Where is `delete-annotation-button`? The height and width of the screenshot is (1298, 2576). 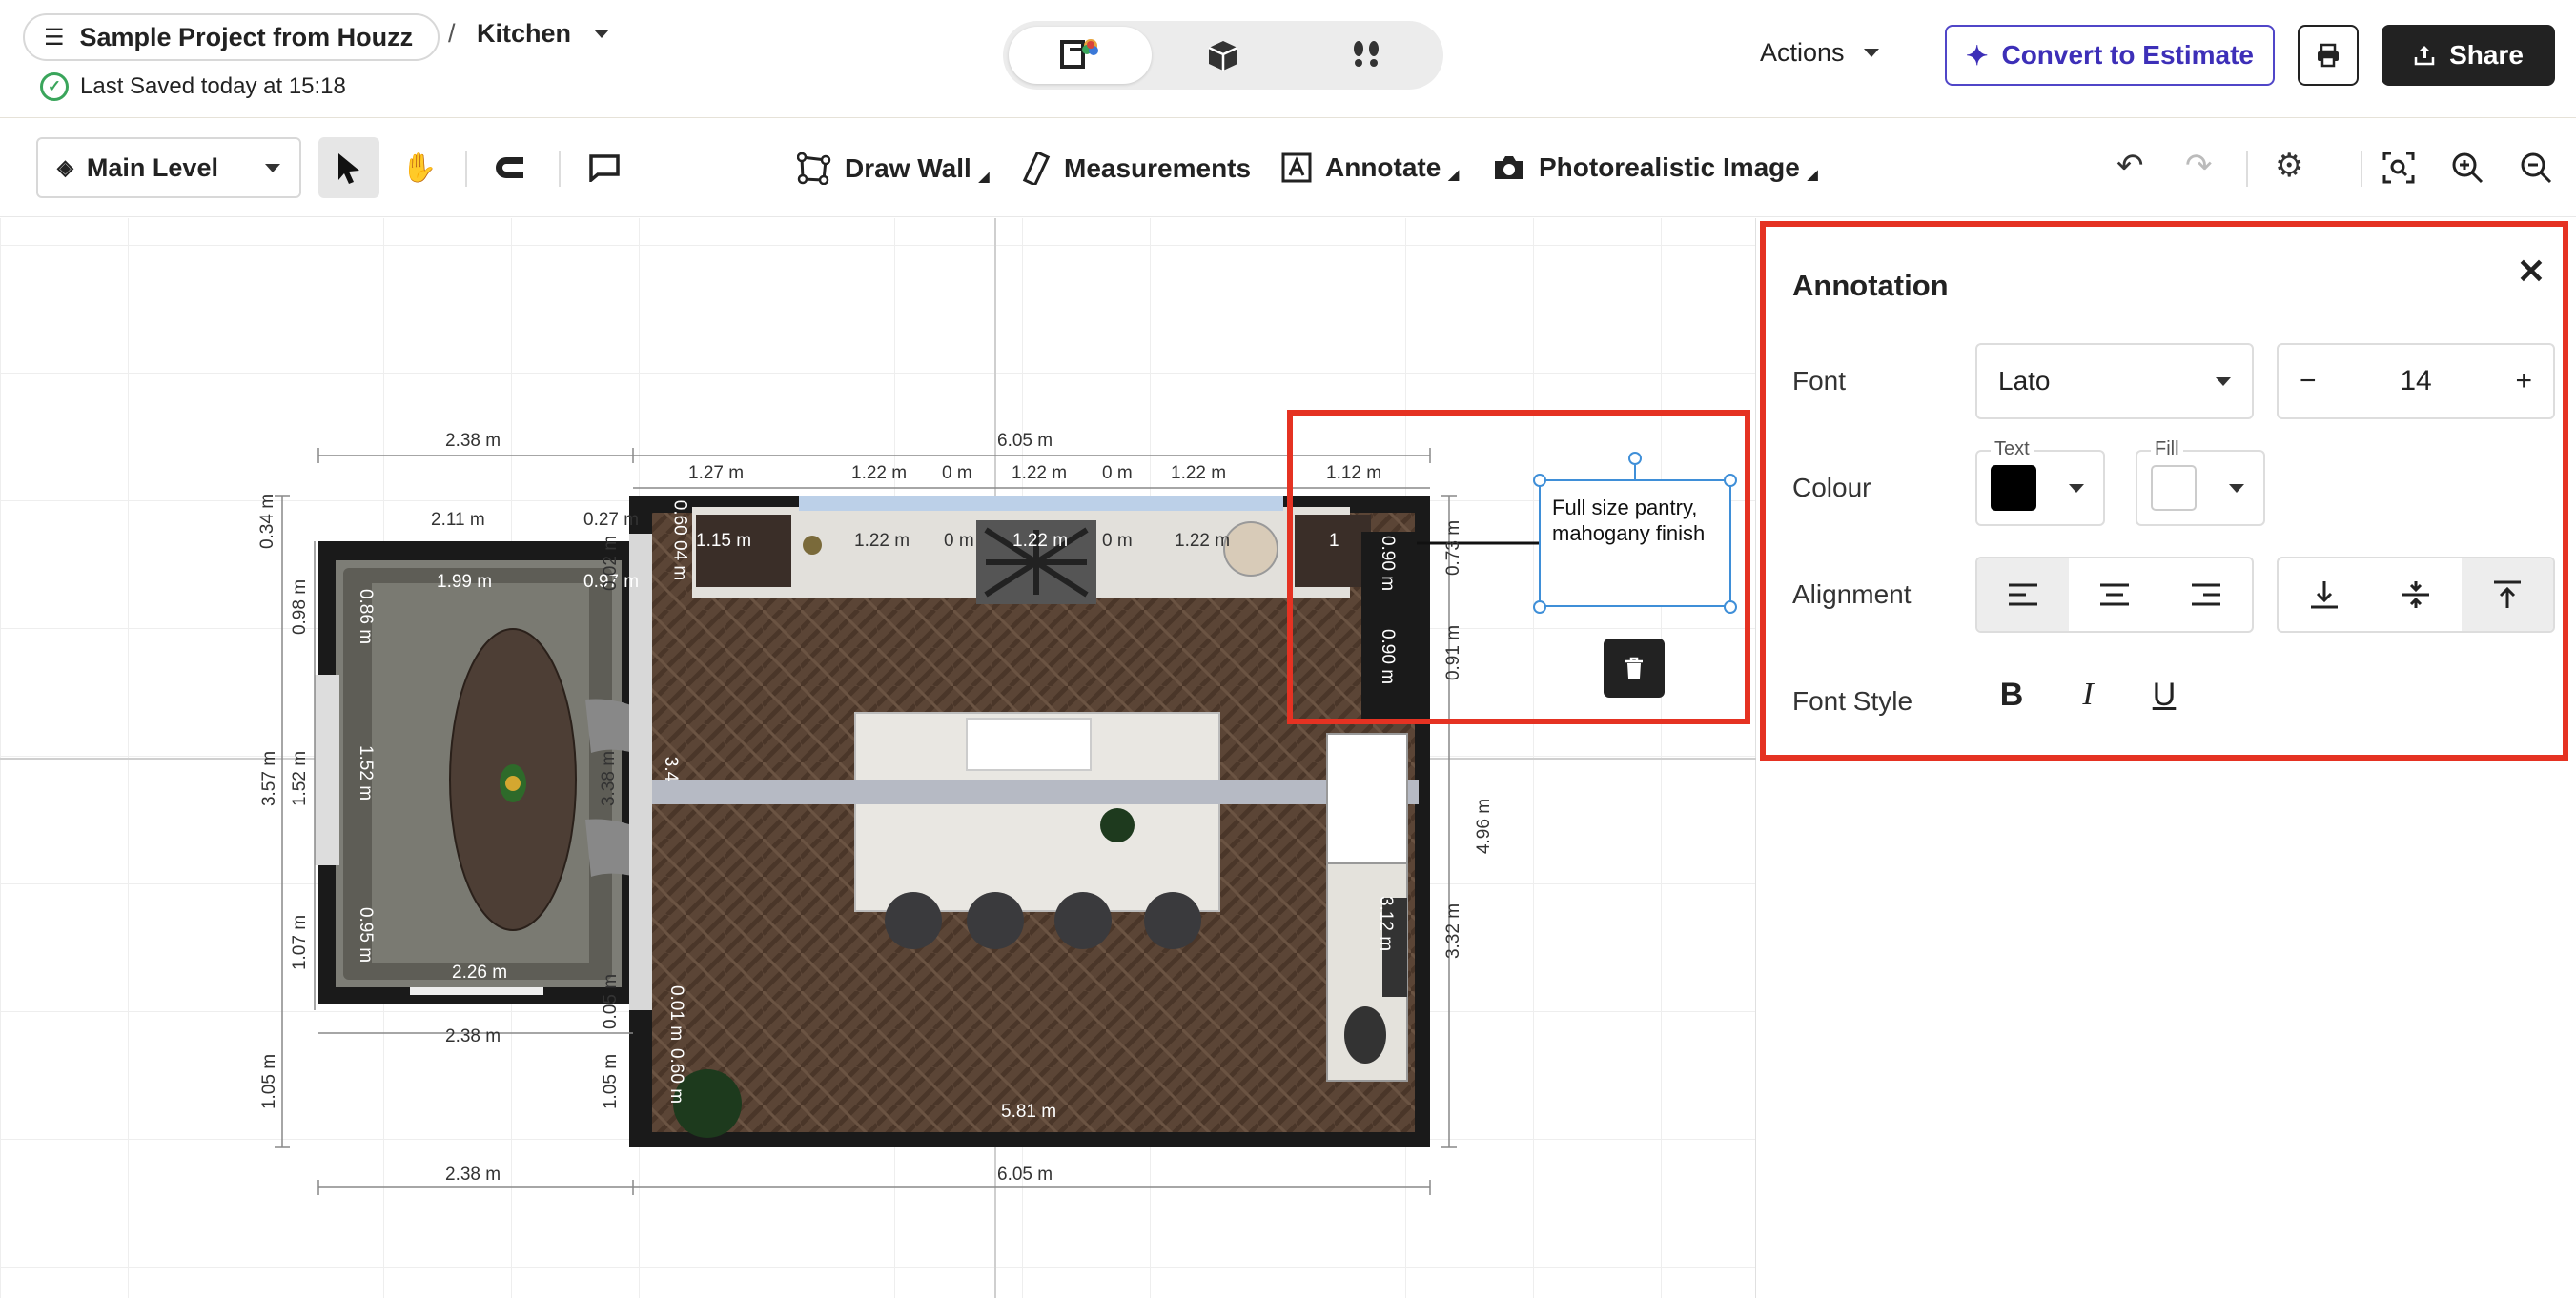 delete-annotation-button is located at coordinates (1634, 668).